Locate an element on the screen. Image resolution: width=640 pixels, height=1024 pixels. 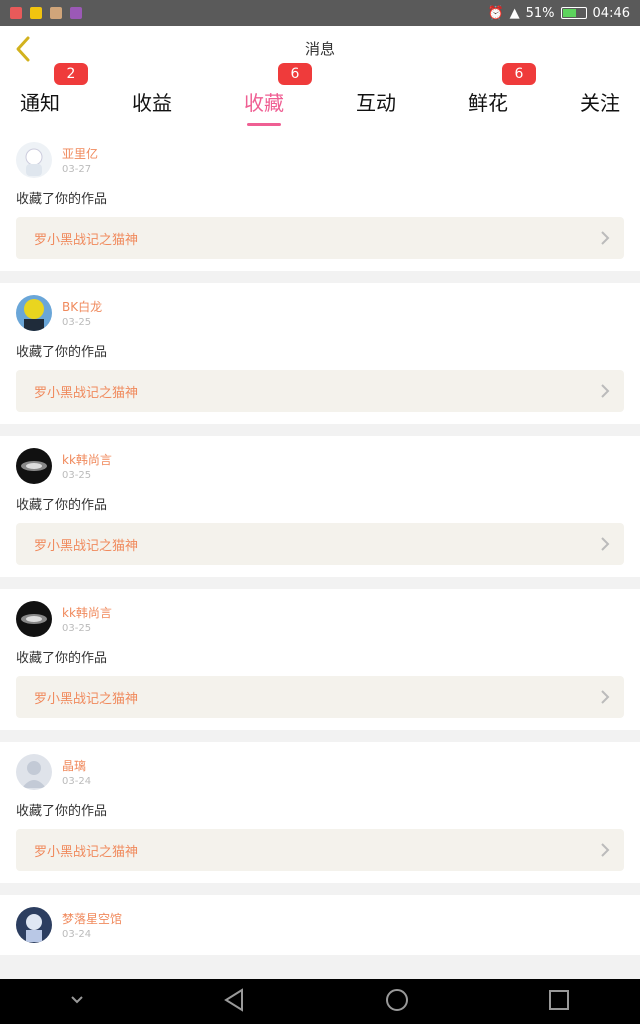
recents-square-icon is located at coordinates (559, 999).